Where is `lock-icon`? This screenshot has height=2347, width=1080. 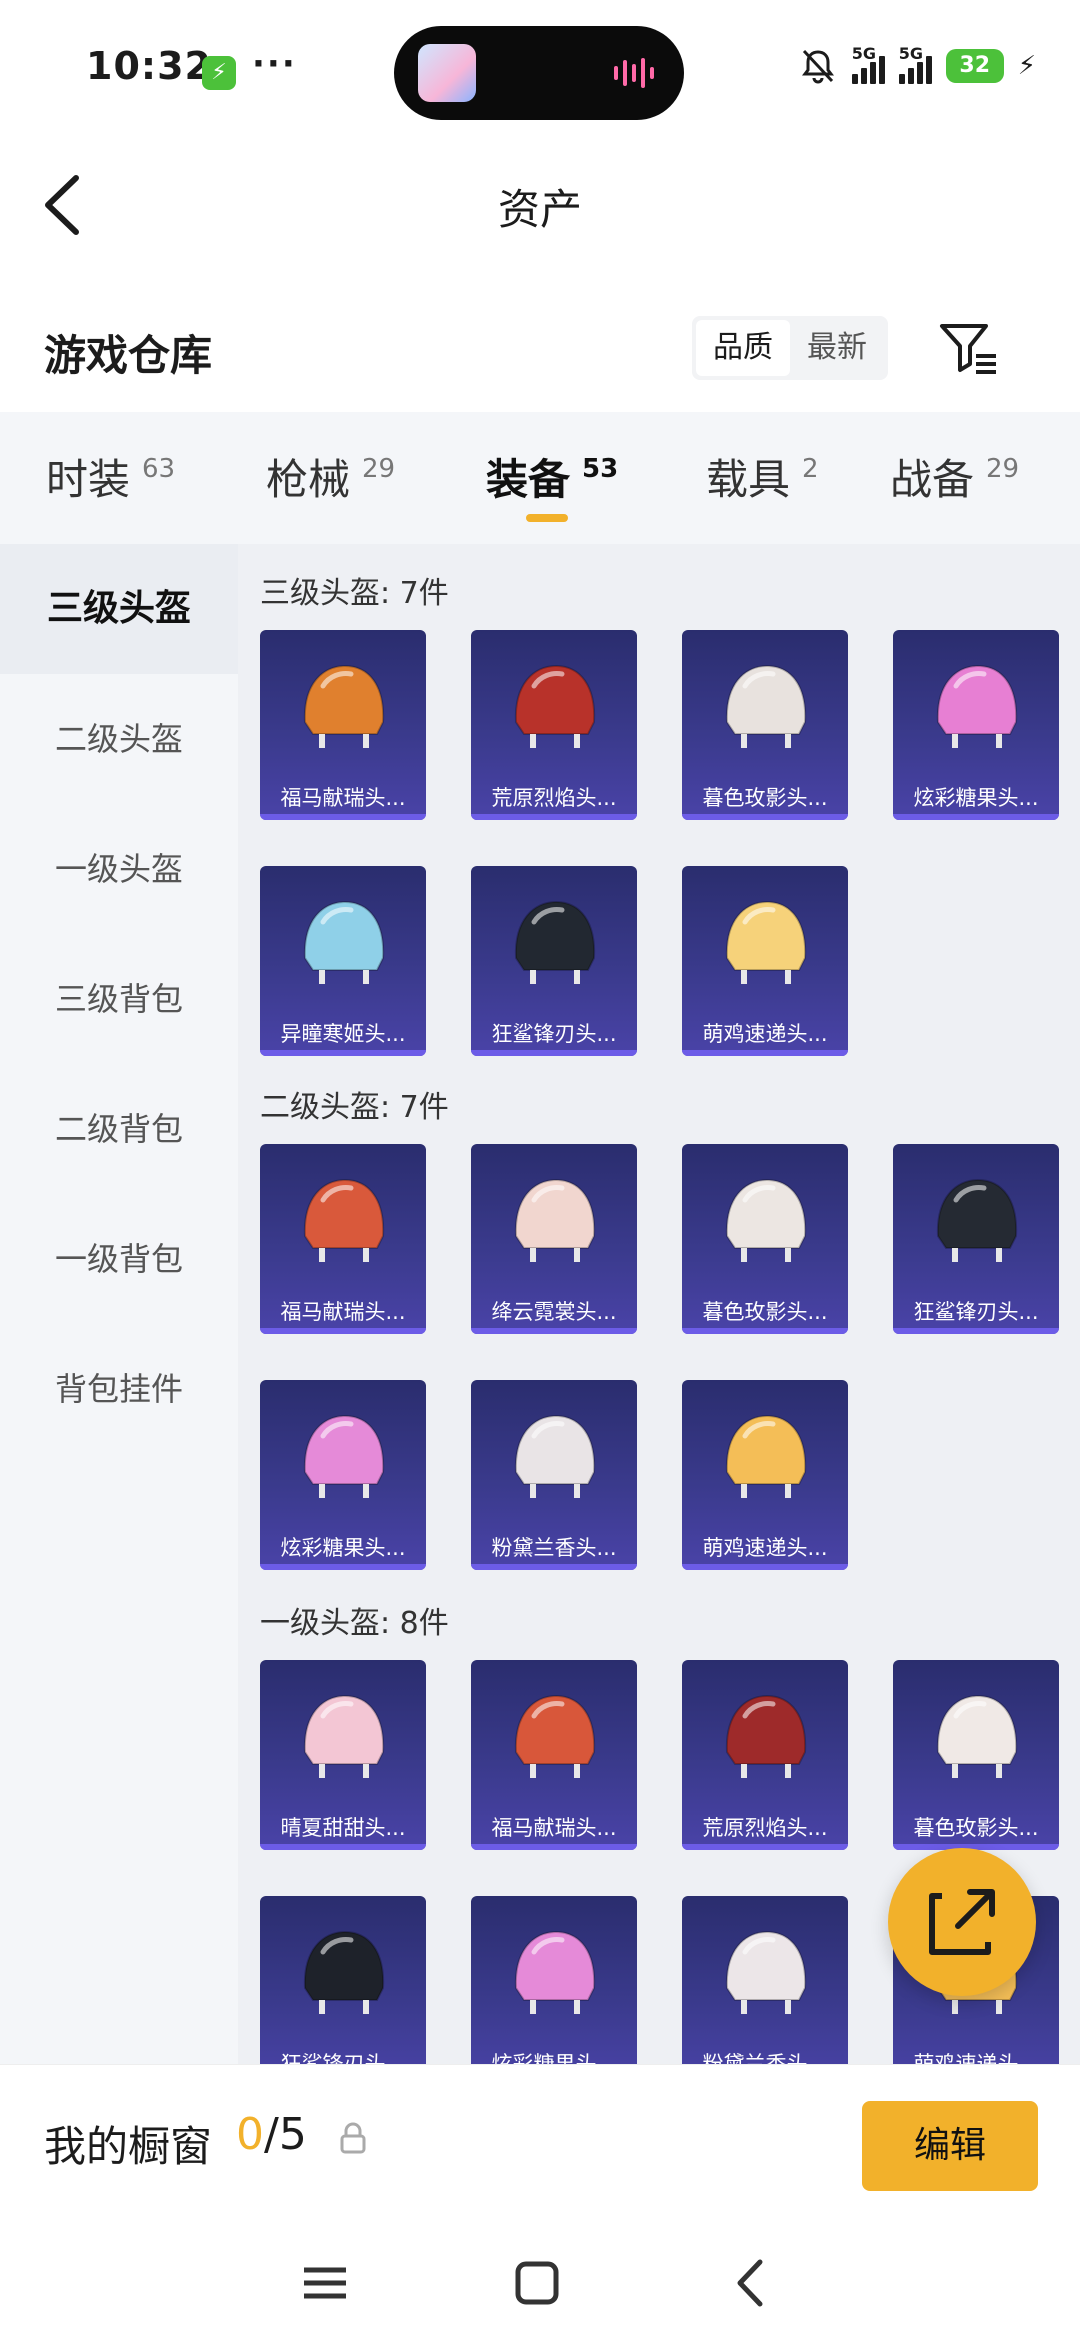
lock-icon is located at coordinates (353, 2138).